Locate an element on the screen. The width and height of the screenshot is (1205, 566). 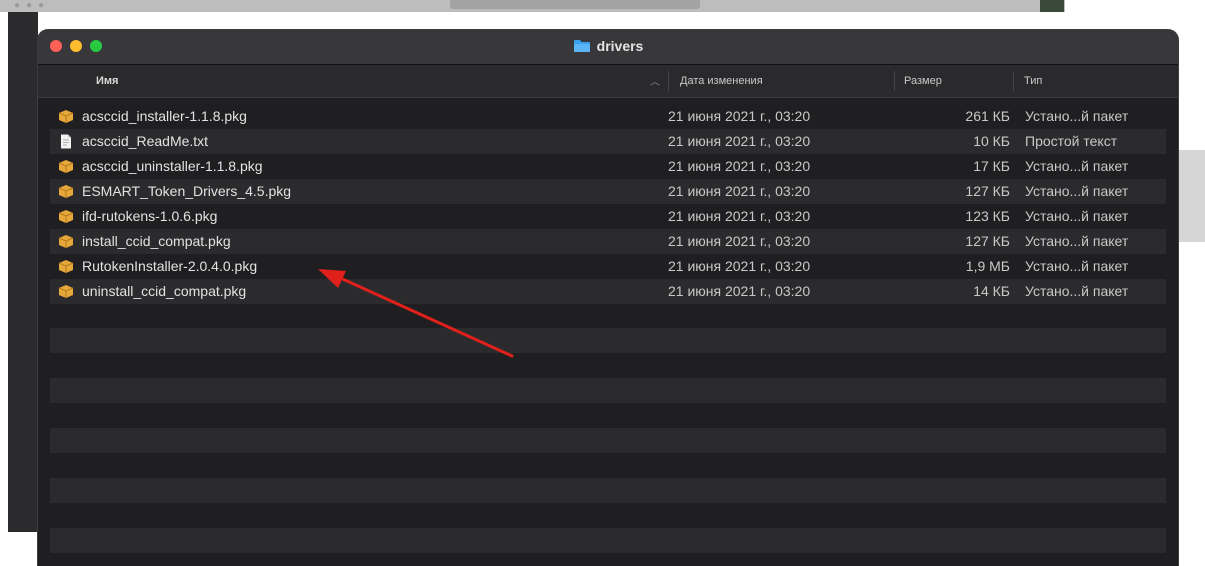
sort-ascending-icon: ︿ is located at coordinates (655, 80).